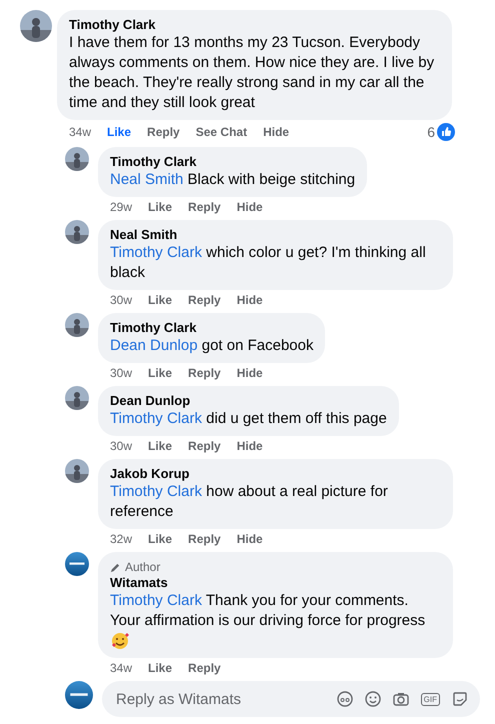 The image size is (495, 724). I want to click on camera-icon, so click(400, 699).